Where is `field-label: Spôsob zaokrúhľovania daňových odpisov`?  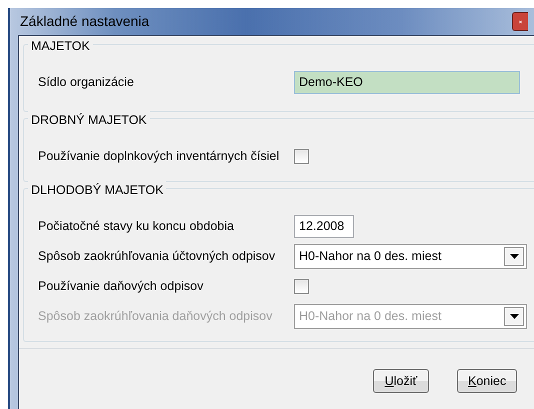 field-label: Spôsob zaokrúhľovania daňových odpisov is located at coordinates (156, 316).